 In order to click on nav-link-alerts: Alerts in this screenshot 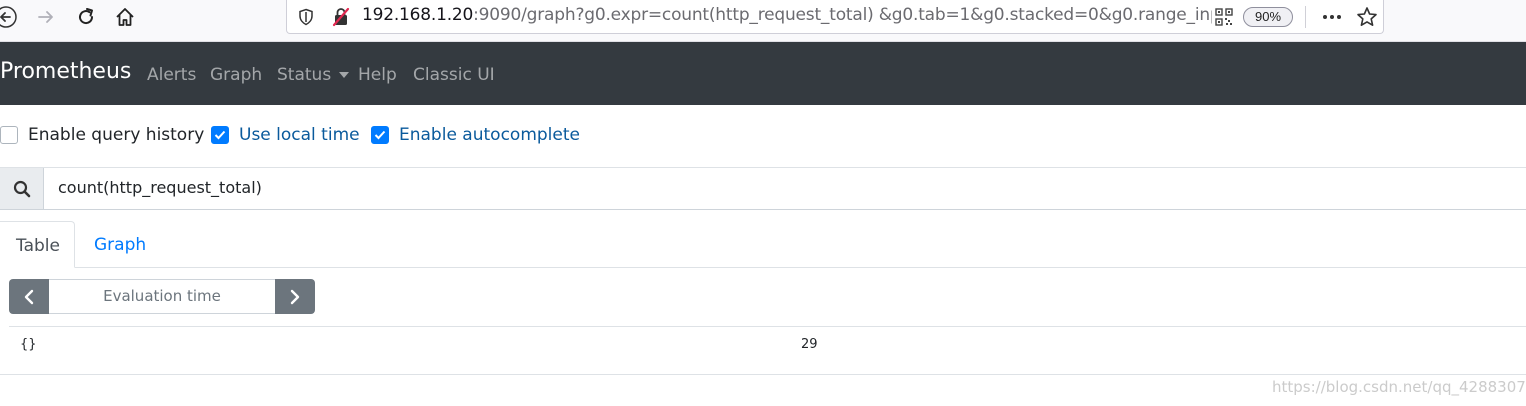, I will do `click(171, 75)`.